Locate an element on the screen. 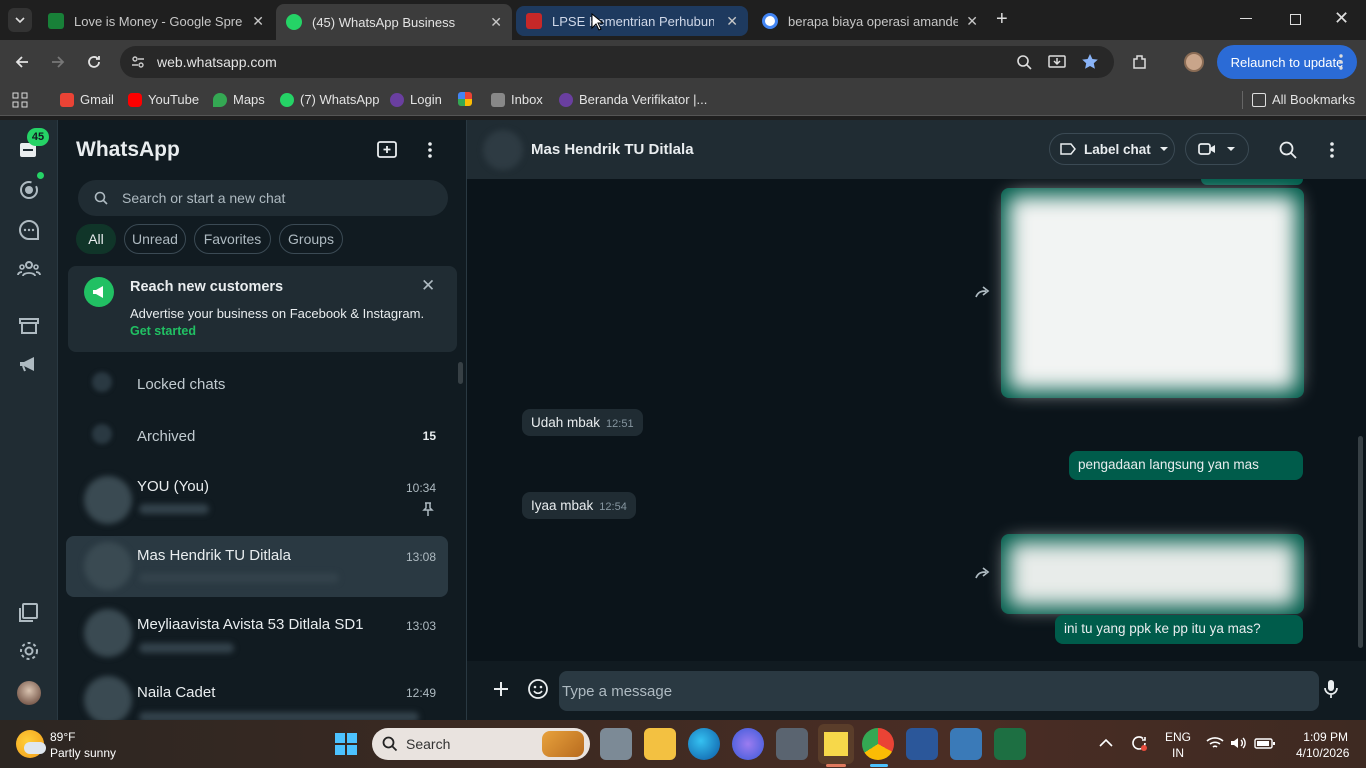 The height and width of the screenshot is (768, 1366). tab-search-button is located at coordinates (20, 20).